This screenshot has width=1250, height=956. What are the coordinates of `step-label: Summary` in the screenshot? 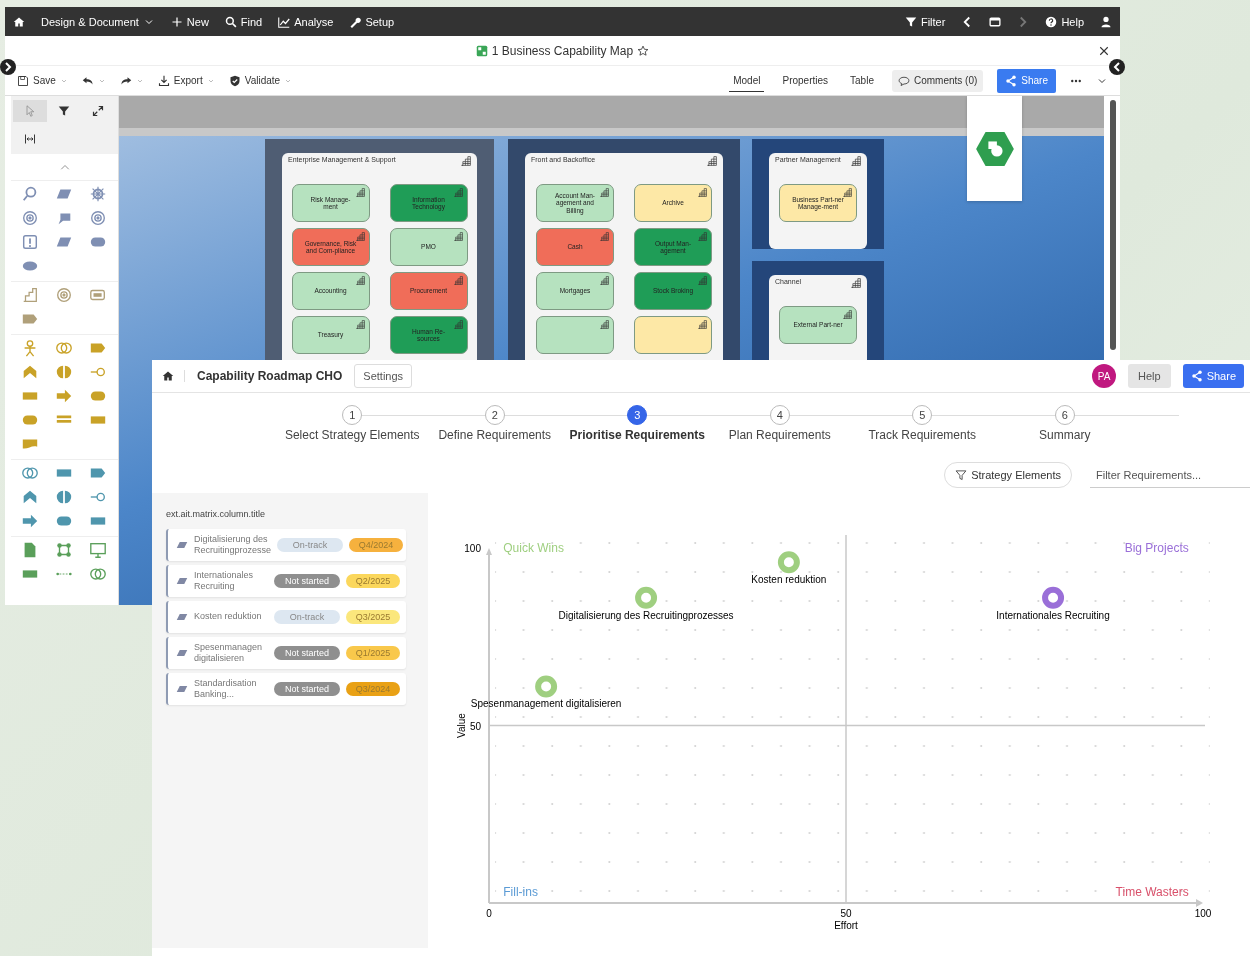 It's located at (1065, 435).